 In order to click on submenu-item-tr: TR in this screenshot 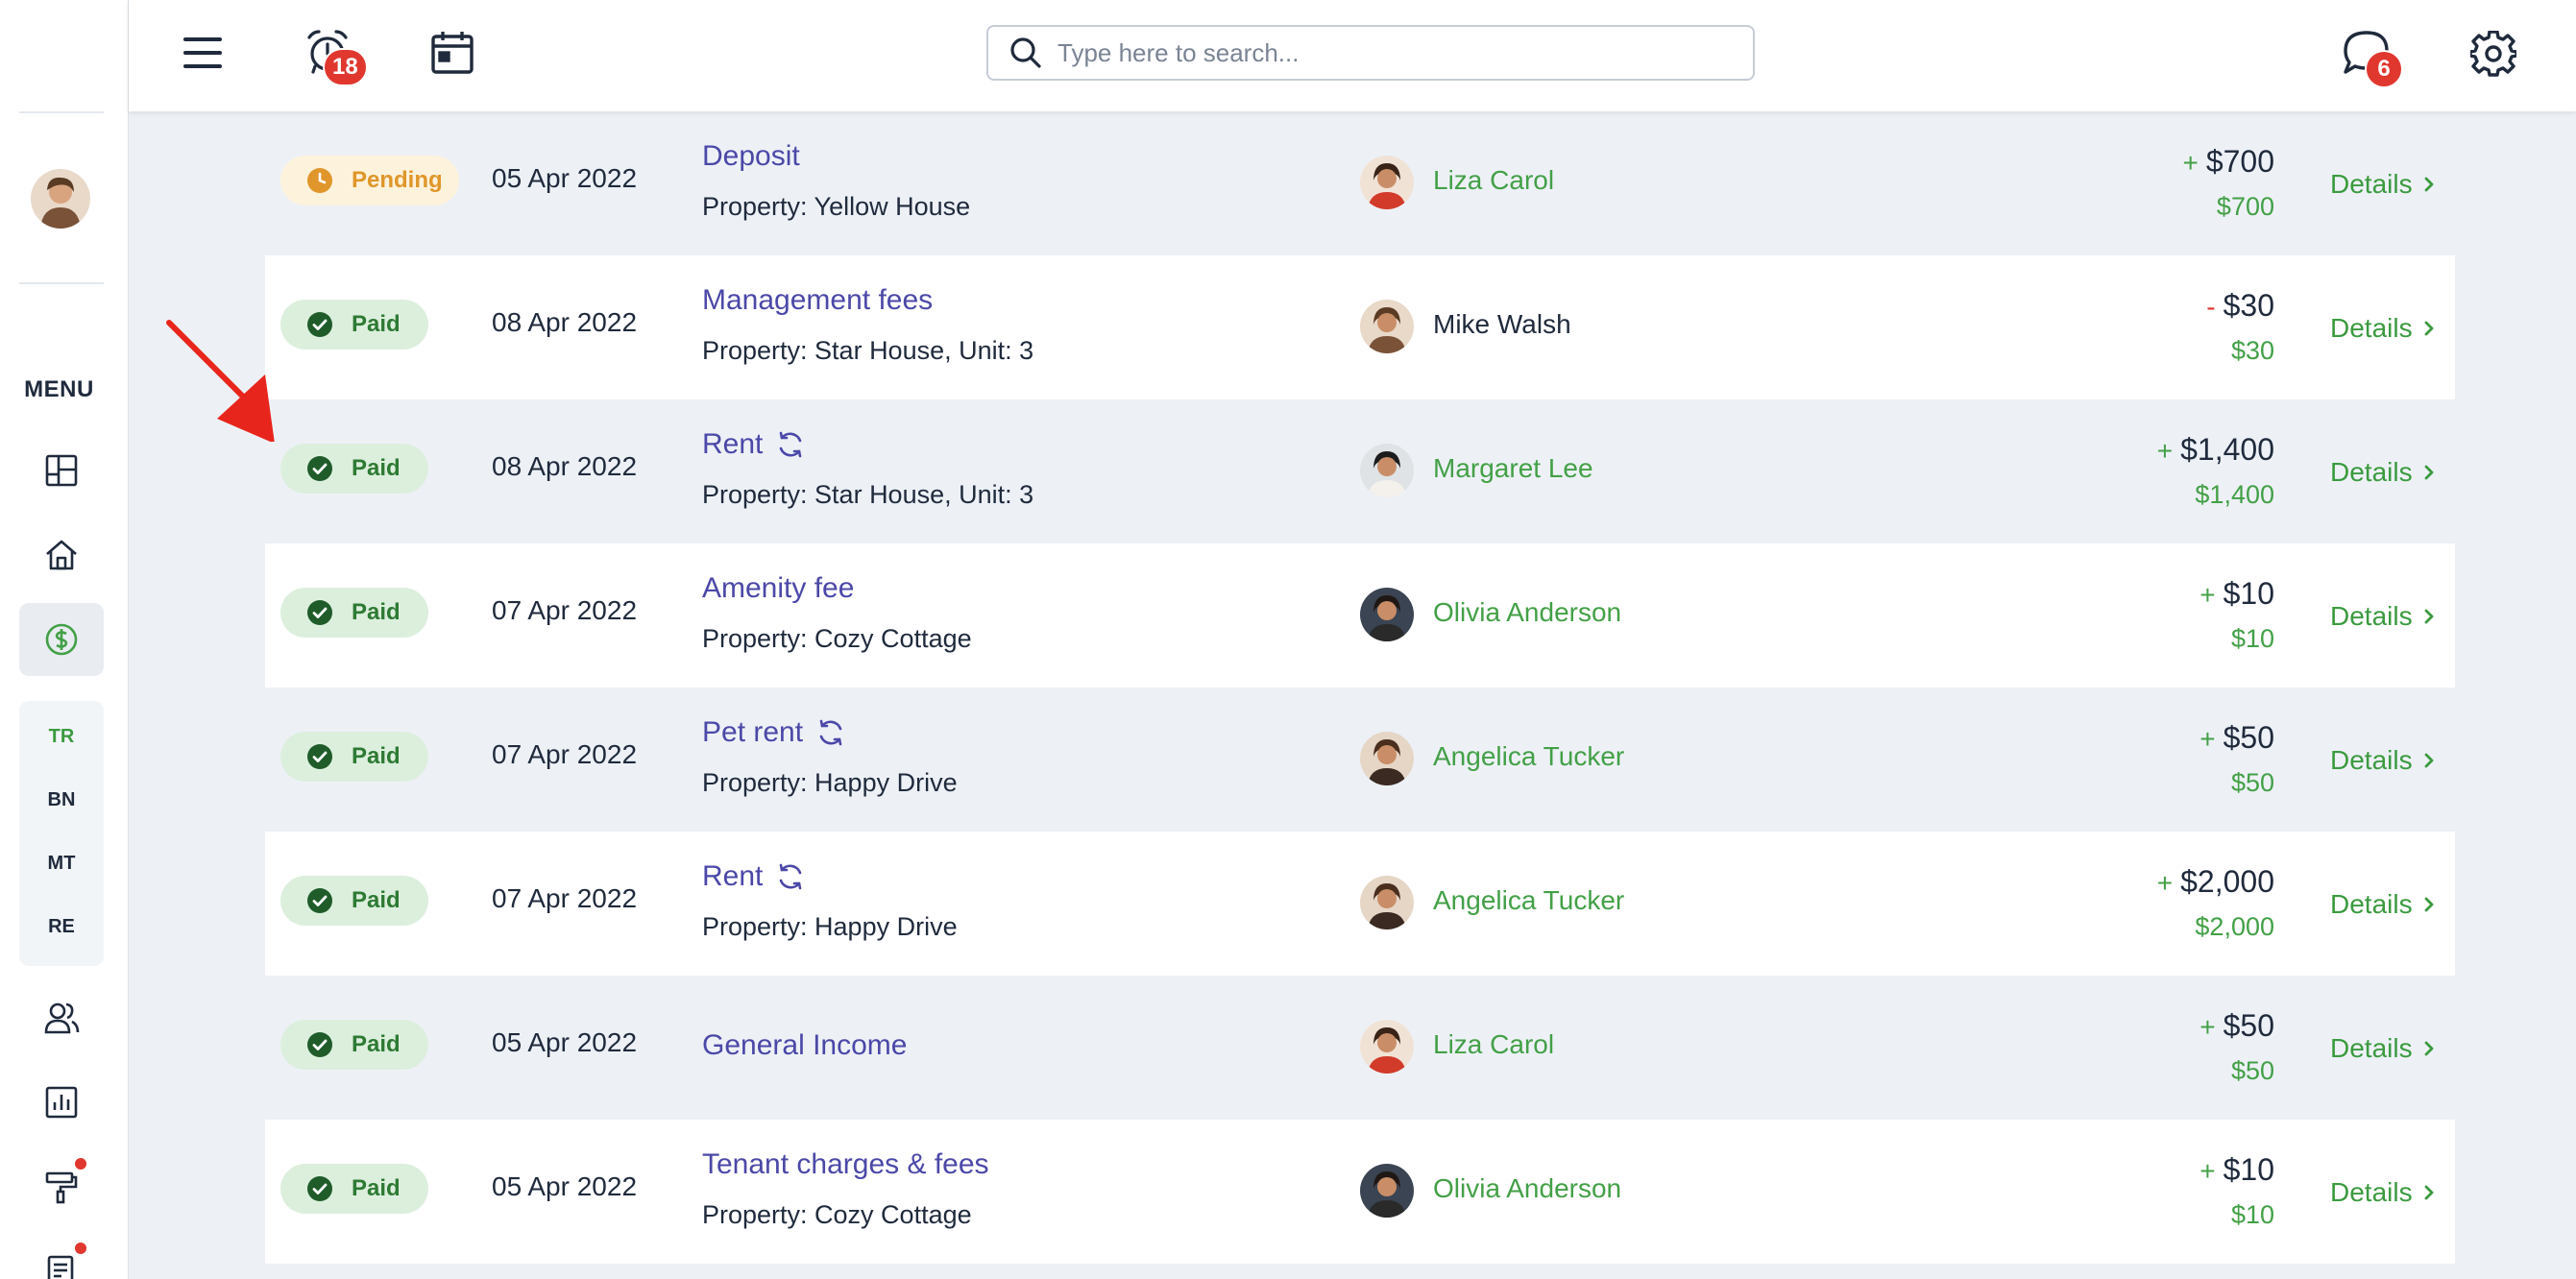, I will do `click(61, 737)`.